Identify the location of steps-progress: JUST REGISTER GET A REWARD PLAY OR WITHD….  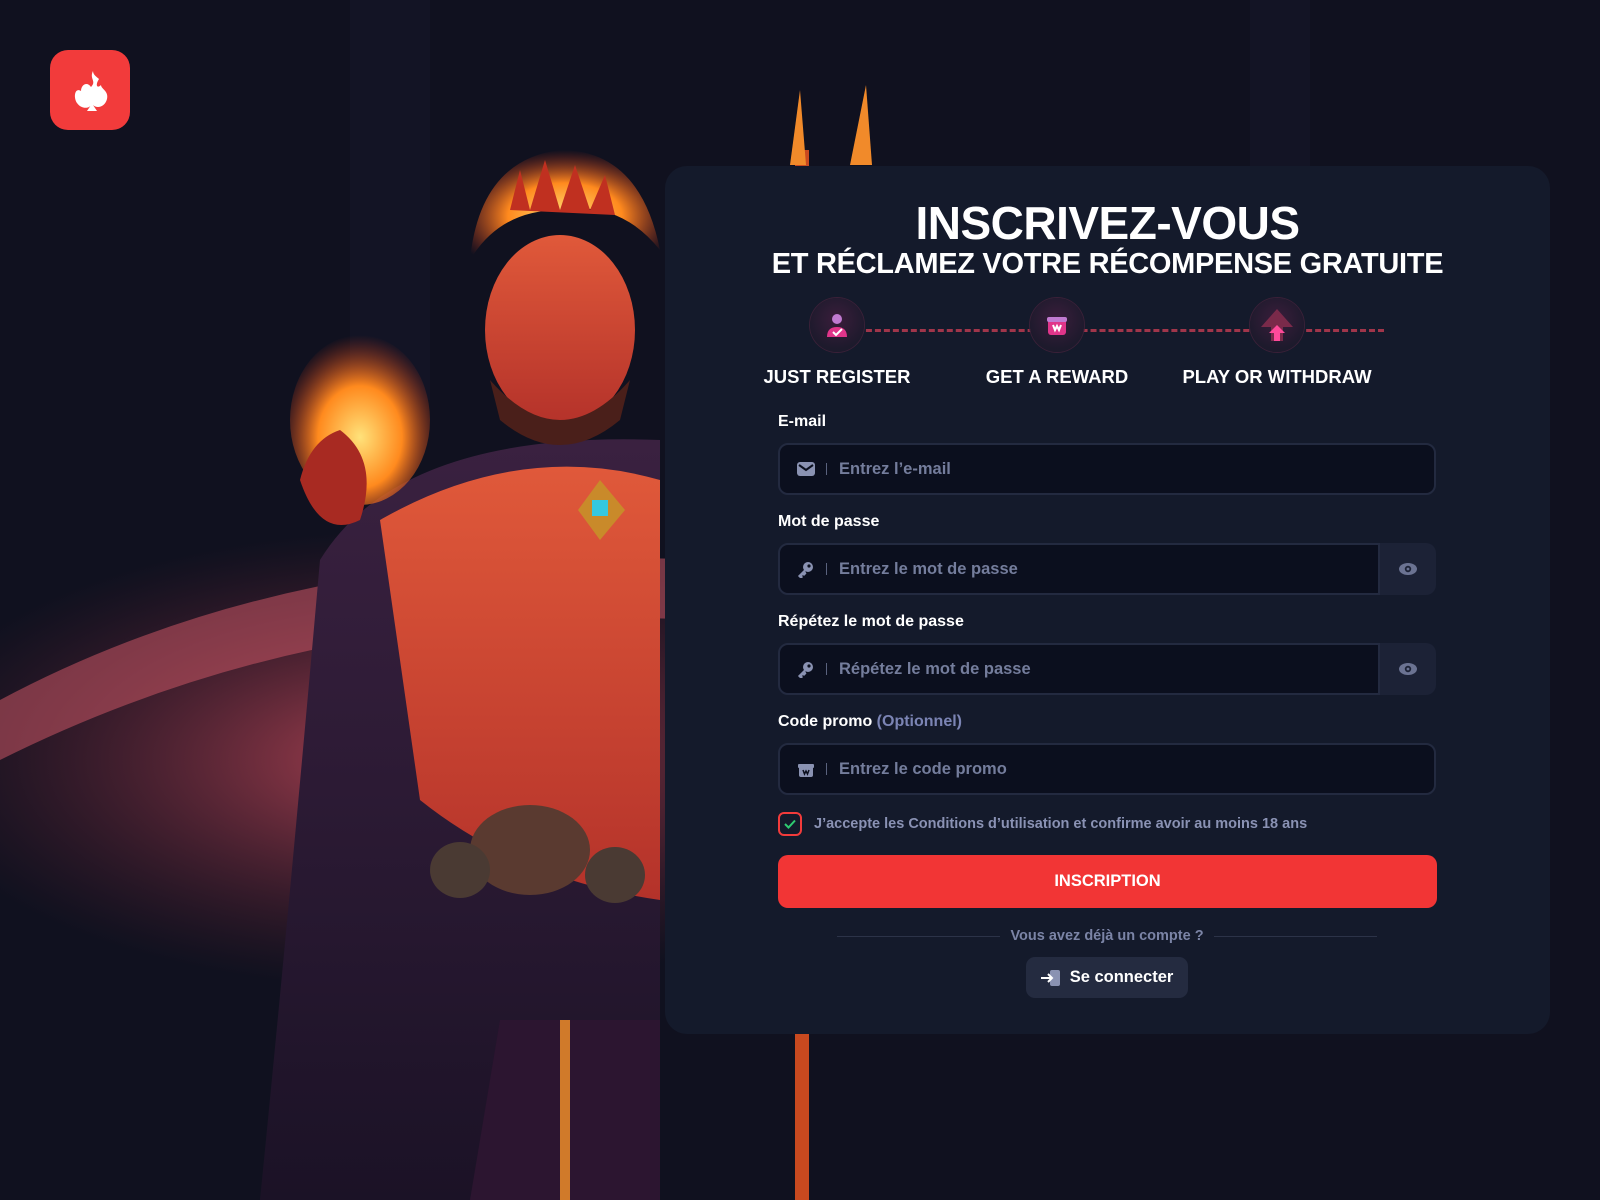
(1100, 348).